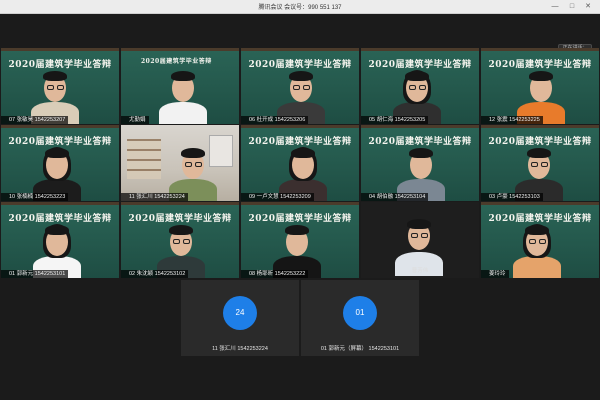  Describe the element at coordinates (60, 163) in the screenshot. I see `video-tile: 2020届建筑学毕业答辩 10 张楠楠 1542253223` at that location.